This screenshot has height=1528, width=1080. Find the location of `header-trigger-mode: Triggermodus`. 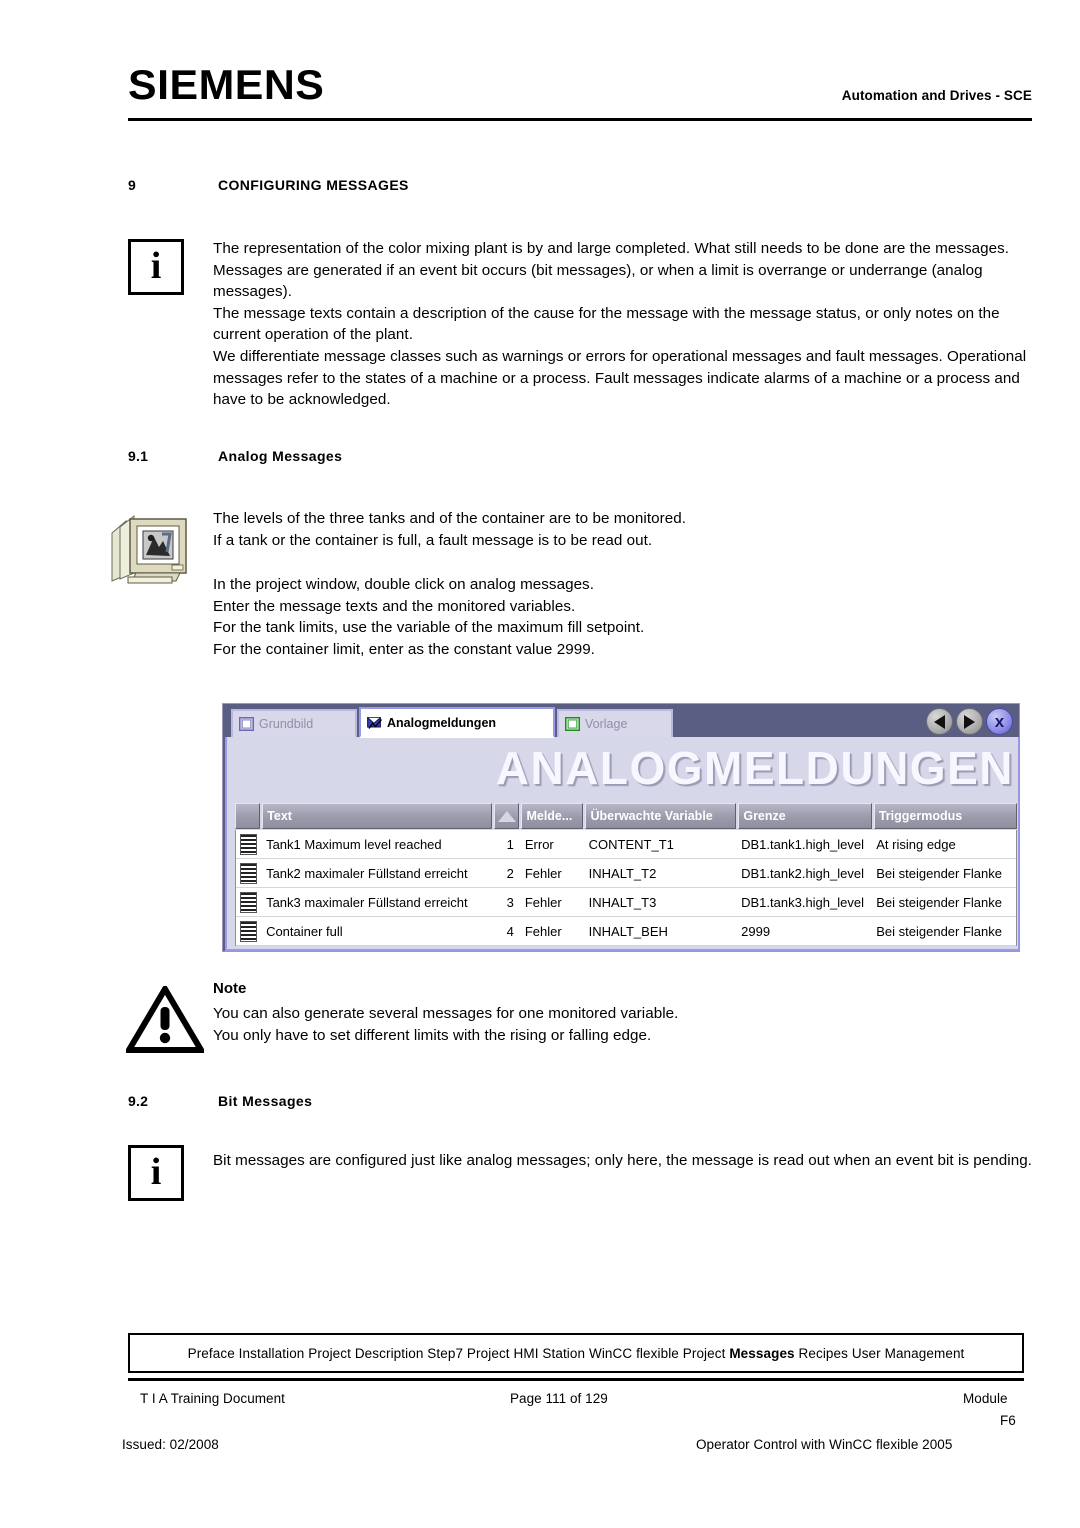

header-trigger-mode: Triggermodus is located at coordinates (945, 816).